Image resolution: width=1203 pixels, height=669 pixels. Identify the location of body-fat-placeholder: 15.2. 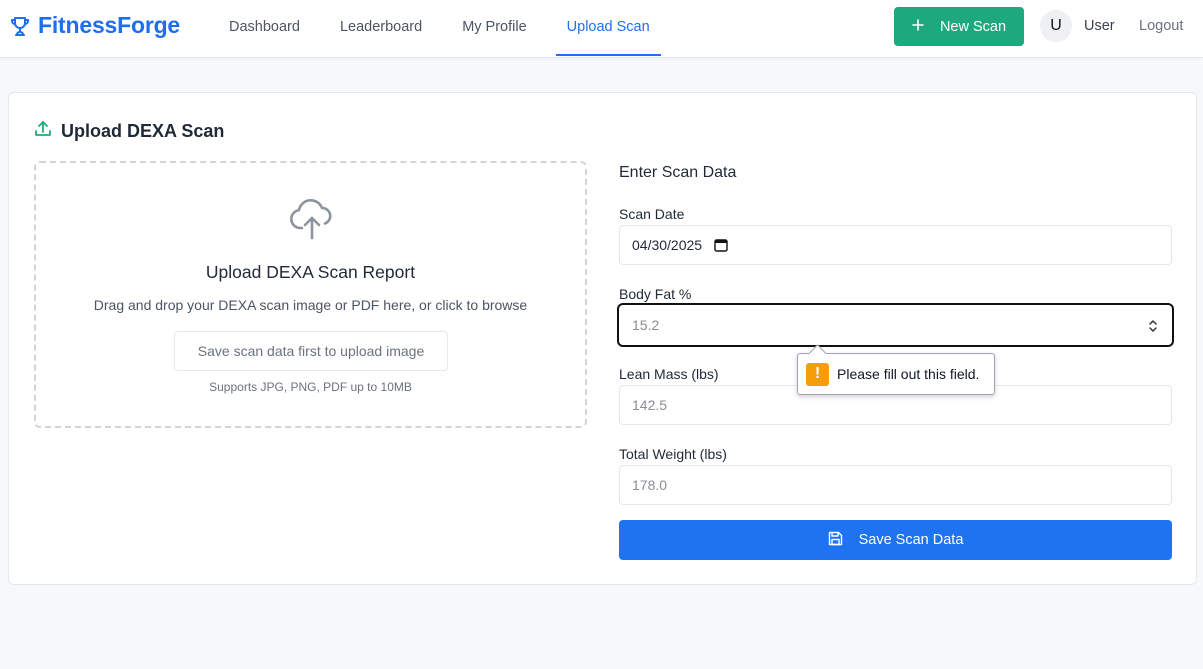
(646, 325).